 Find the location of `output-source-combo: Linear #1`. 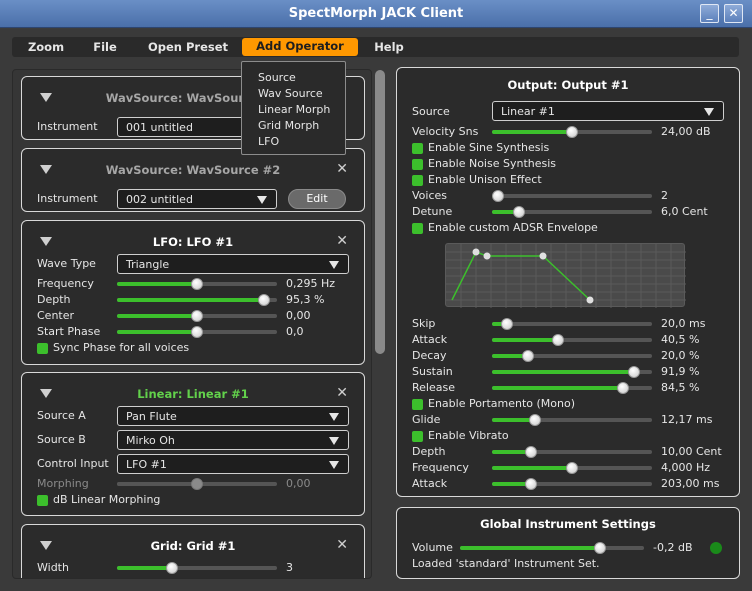

output-source-combo: Linear #1 is located at coordinates (608, 111).